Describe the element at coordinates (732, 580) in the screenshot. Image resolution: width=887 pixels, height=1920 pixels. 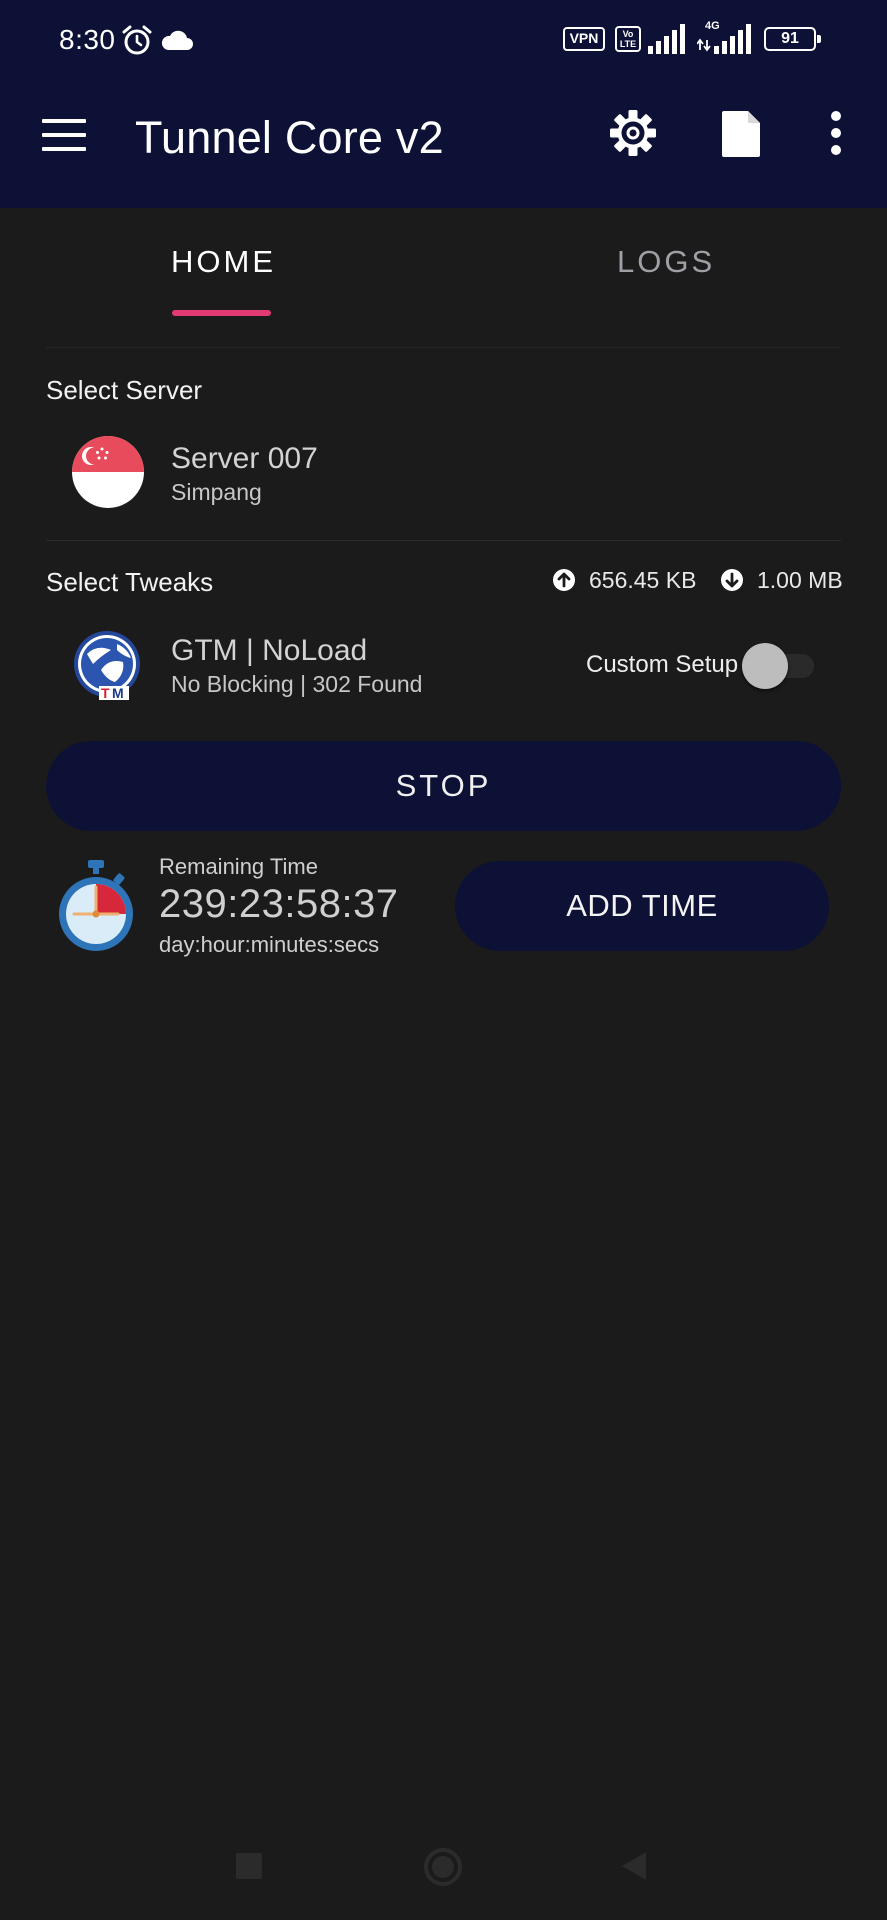
I see `download-arrow-icon` at that location.